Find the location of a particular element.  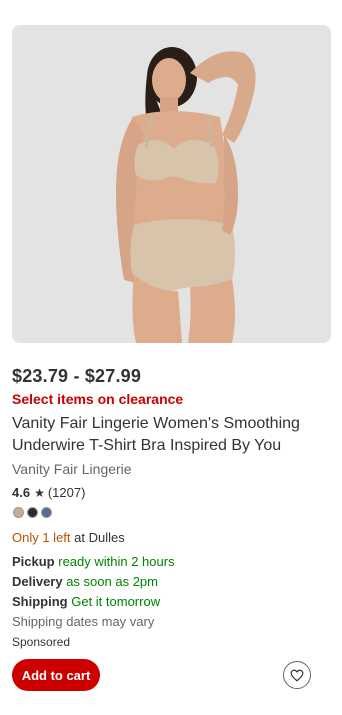

sponsored-label: Sponsored is located at coordinates (41, 642).